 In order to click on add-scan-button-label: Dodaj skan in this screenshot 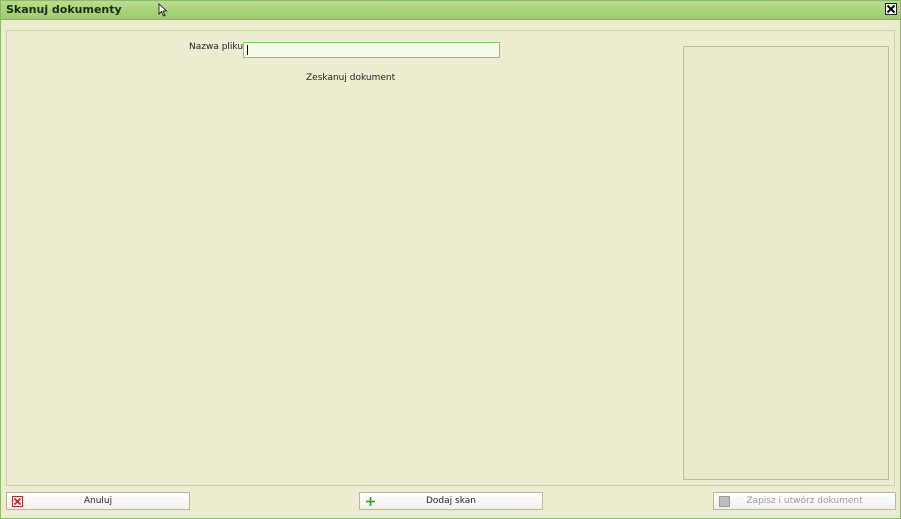, I will do `click(451, 501)`.